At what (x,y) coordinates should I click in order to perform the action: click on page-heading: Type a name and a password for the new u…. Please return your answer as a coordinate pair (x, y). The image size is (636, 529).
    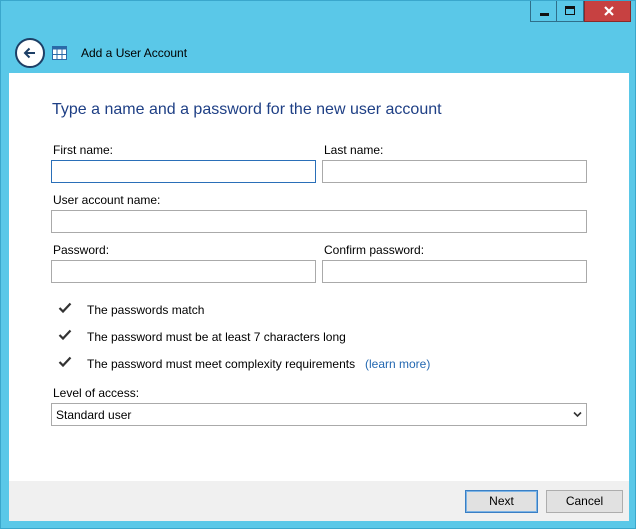
    Looking at the image, I should click on (247, 109).